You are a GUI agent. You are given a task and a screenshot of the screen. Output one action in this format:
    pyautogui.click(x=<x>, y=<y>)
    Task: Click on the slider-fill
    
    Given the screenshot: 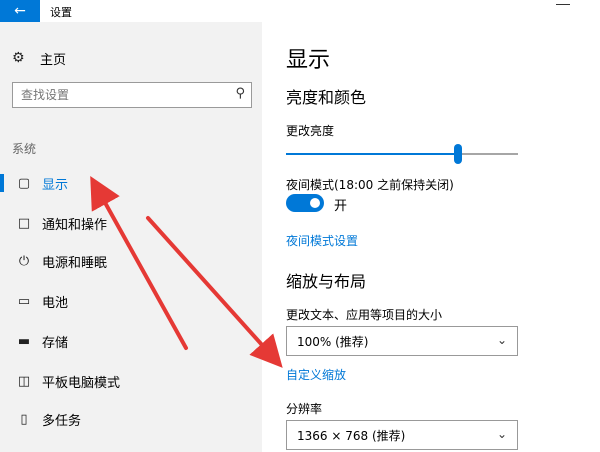 What is the action you would take?
    pyautogui.click(x=372, y=154)
    